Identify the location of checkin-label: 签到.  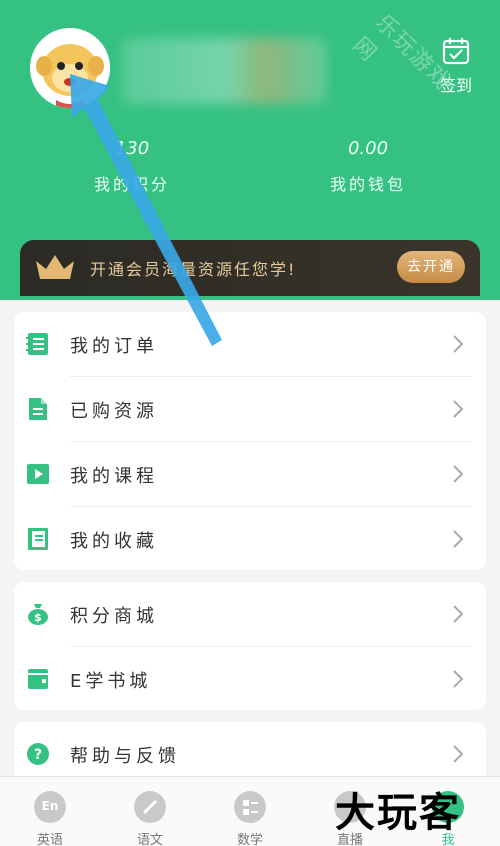
(455, 85).